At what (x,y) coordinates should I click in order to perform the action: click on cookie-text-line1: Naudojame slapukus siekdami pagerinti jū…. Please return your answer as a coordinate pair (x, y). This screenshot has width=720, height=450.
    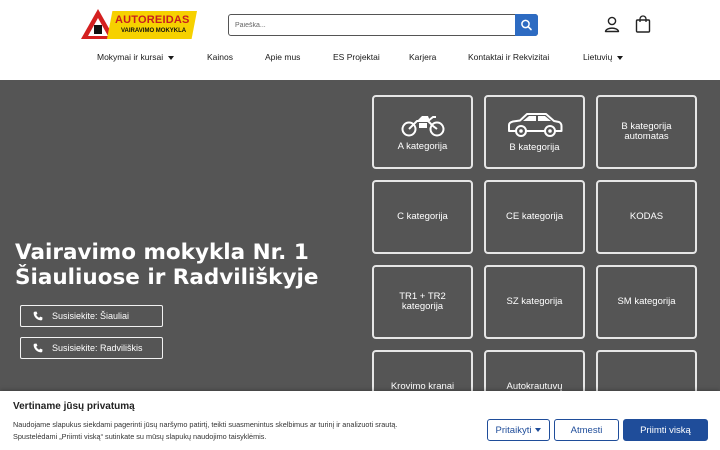
    Looking at the image, I should click on (205, 424).